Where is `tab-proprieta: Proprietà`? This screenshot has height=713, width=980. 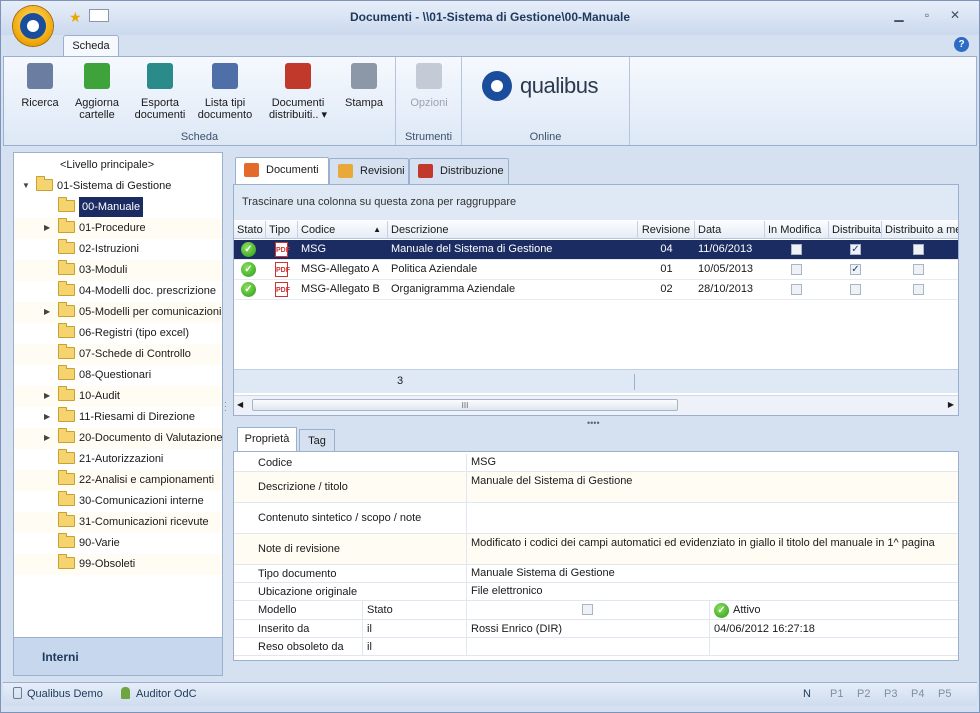
tab-proprieta: Proprietà is located at coordinates (267, 439).